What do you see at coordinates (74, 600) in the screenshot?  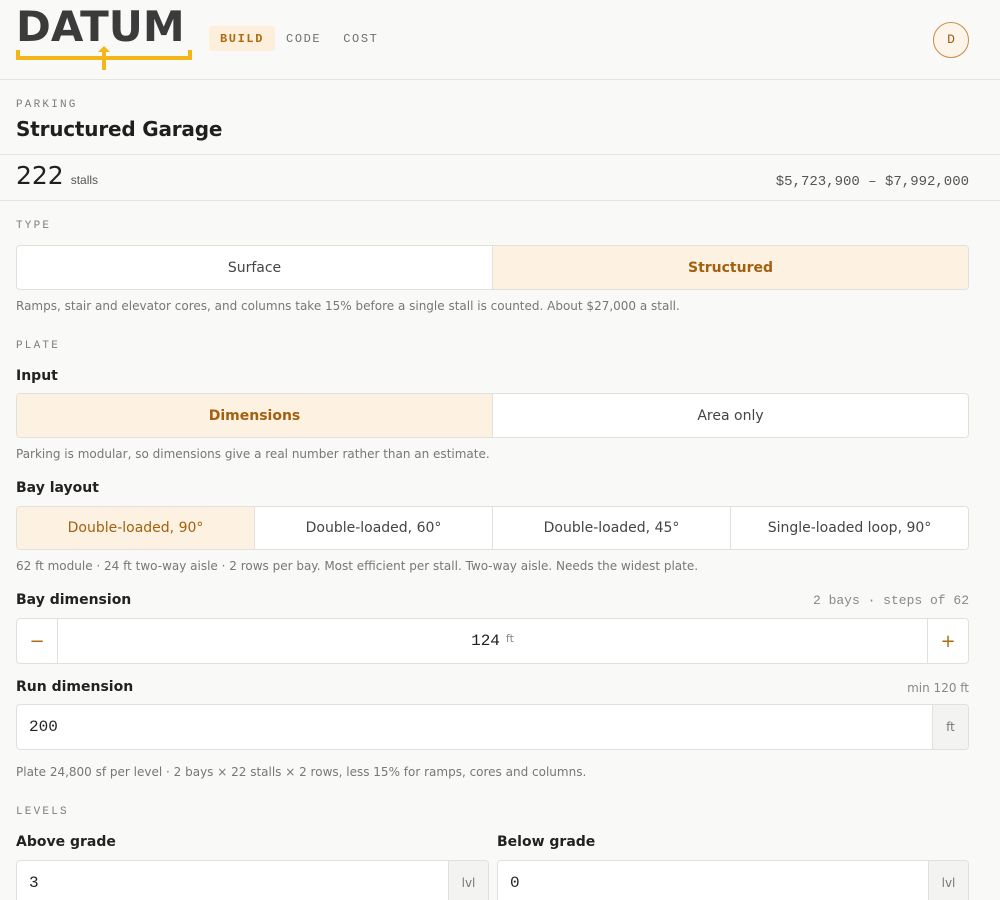 I see `bay-dimension-label: Bay dimension` at bounding box center [74, 600].